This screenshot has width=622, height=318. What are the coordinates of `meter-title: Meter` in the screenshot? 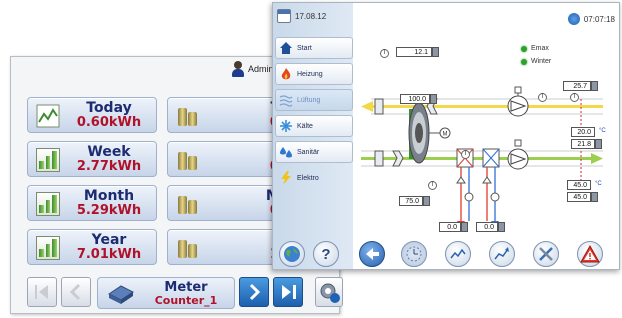 It's located at (186, 287).